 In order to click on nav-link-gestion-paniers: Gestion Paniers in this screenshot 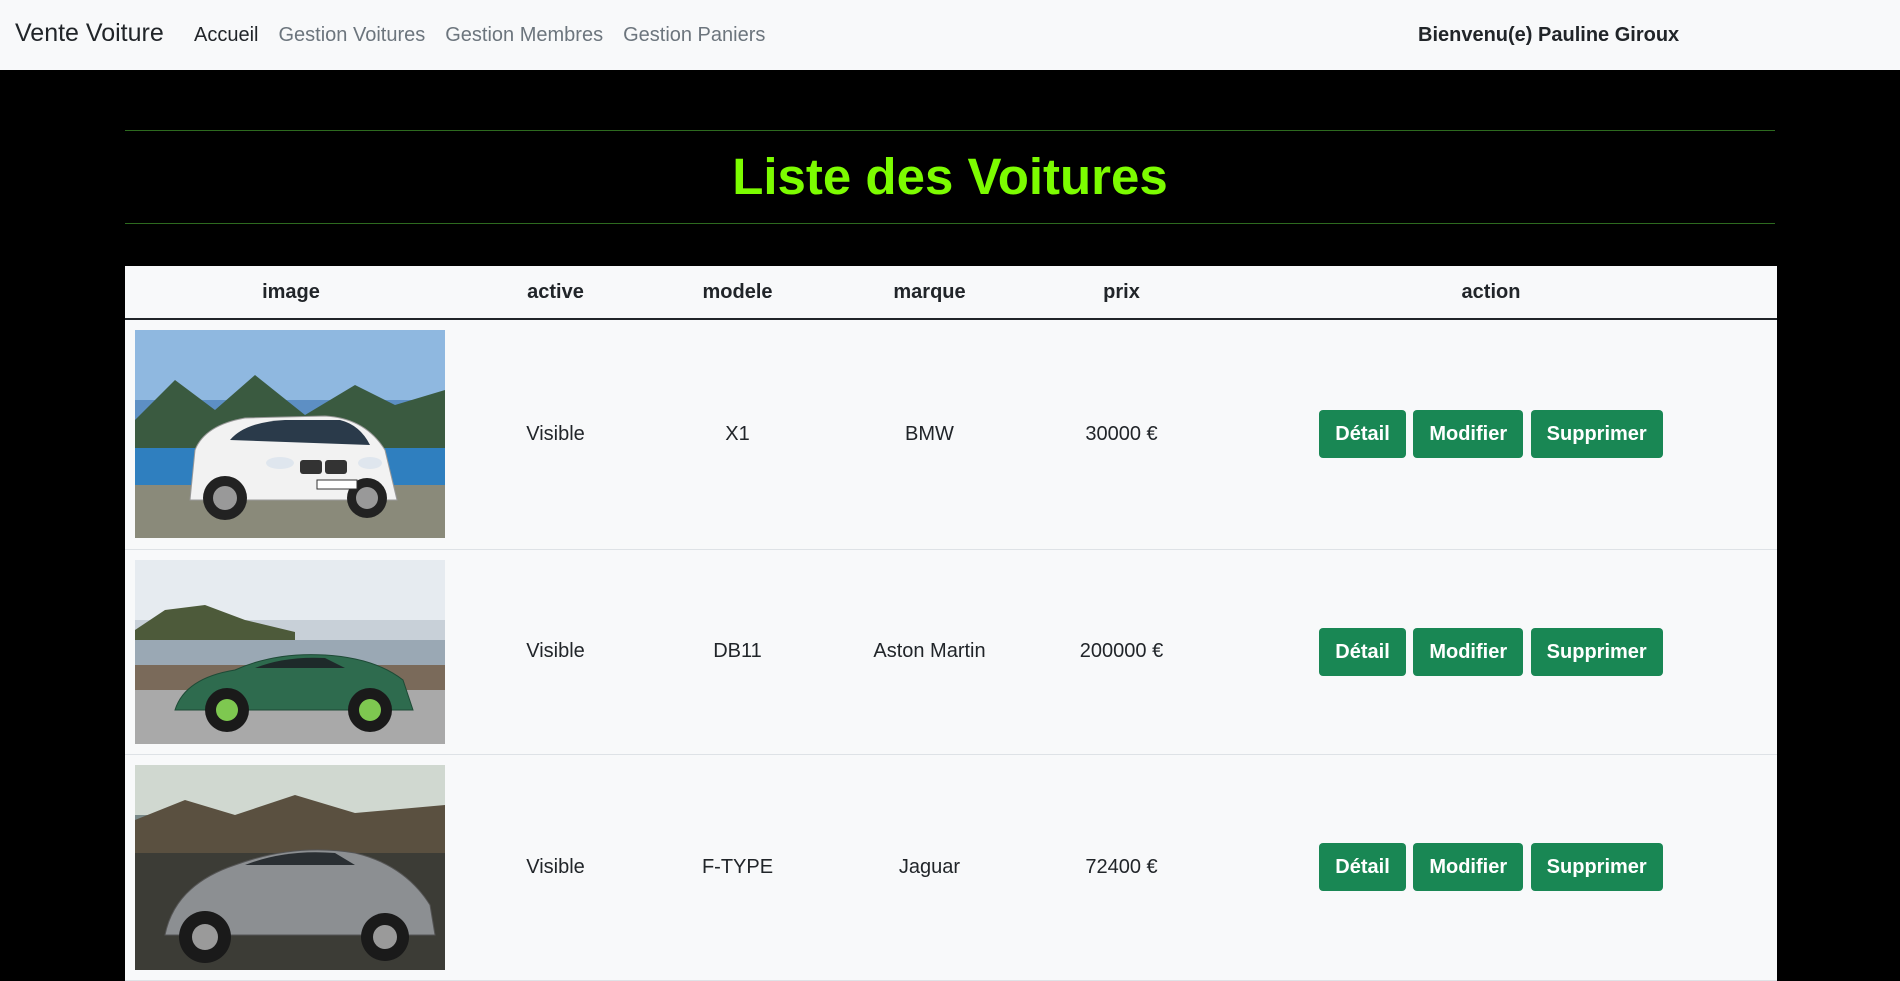, I will do `click(694, 35)`.